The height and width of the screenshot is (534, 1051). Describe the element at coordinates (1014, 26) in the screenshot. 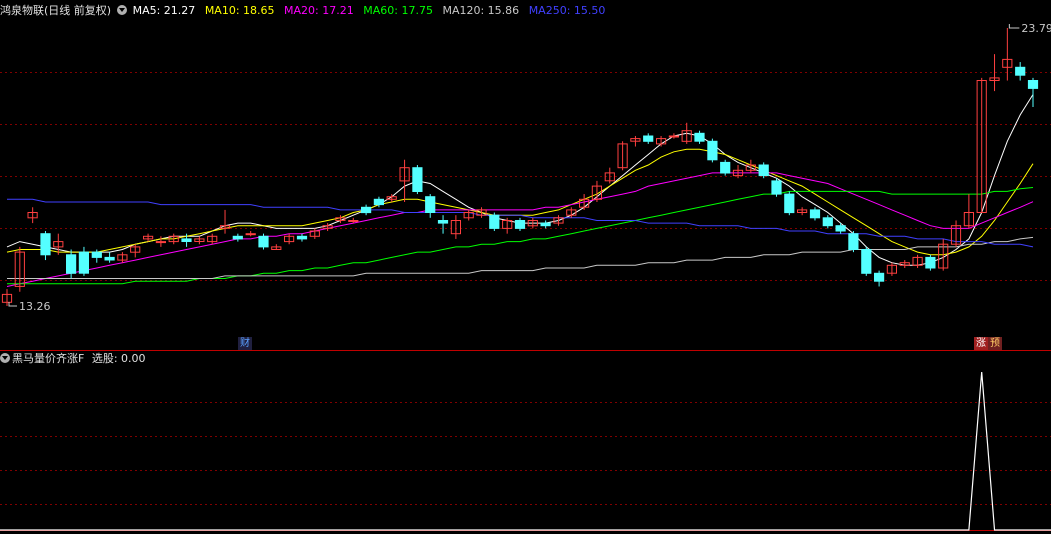

I see `high-marker-arrow` at that location.